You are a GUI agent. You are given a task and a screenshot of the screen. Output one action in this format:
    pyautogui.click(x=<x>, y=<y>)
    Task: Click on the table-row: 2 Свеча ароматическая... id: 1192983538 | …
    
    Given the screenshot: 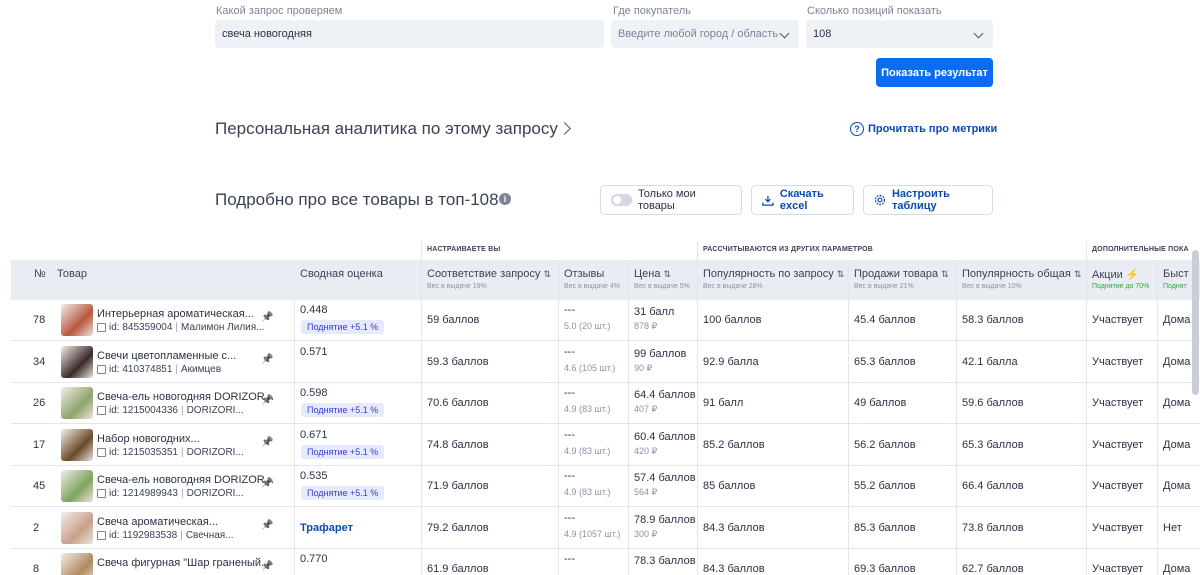 What is the action you would take?
    pyautogui.click(x=605, y=528)
    